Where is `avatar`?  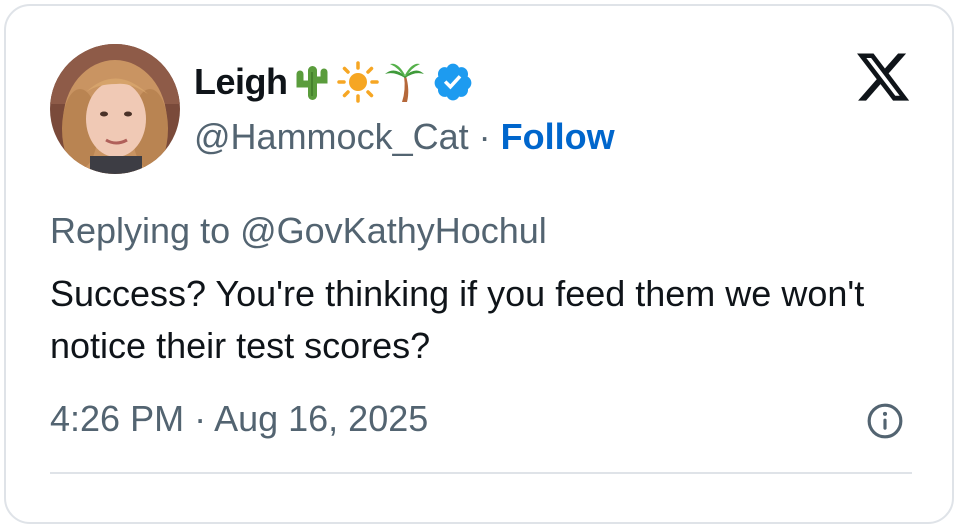
avatar is located at coordinates (115, 109).